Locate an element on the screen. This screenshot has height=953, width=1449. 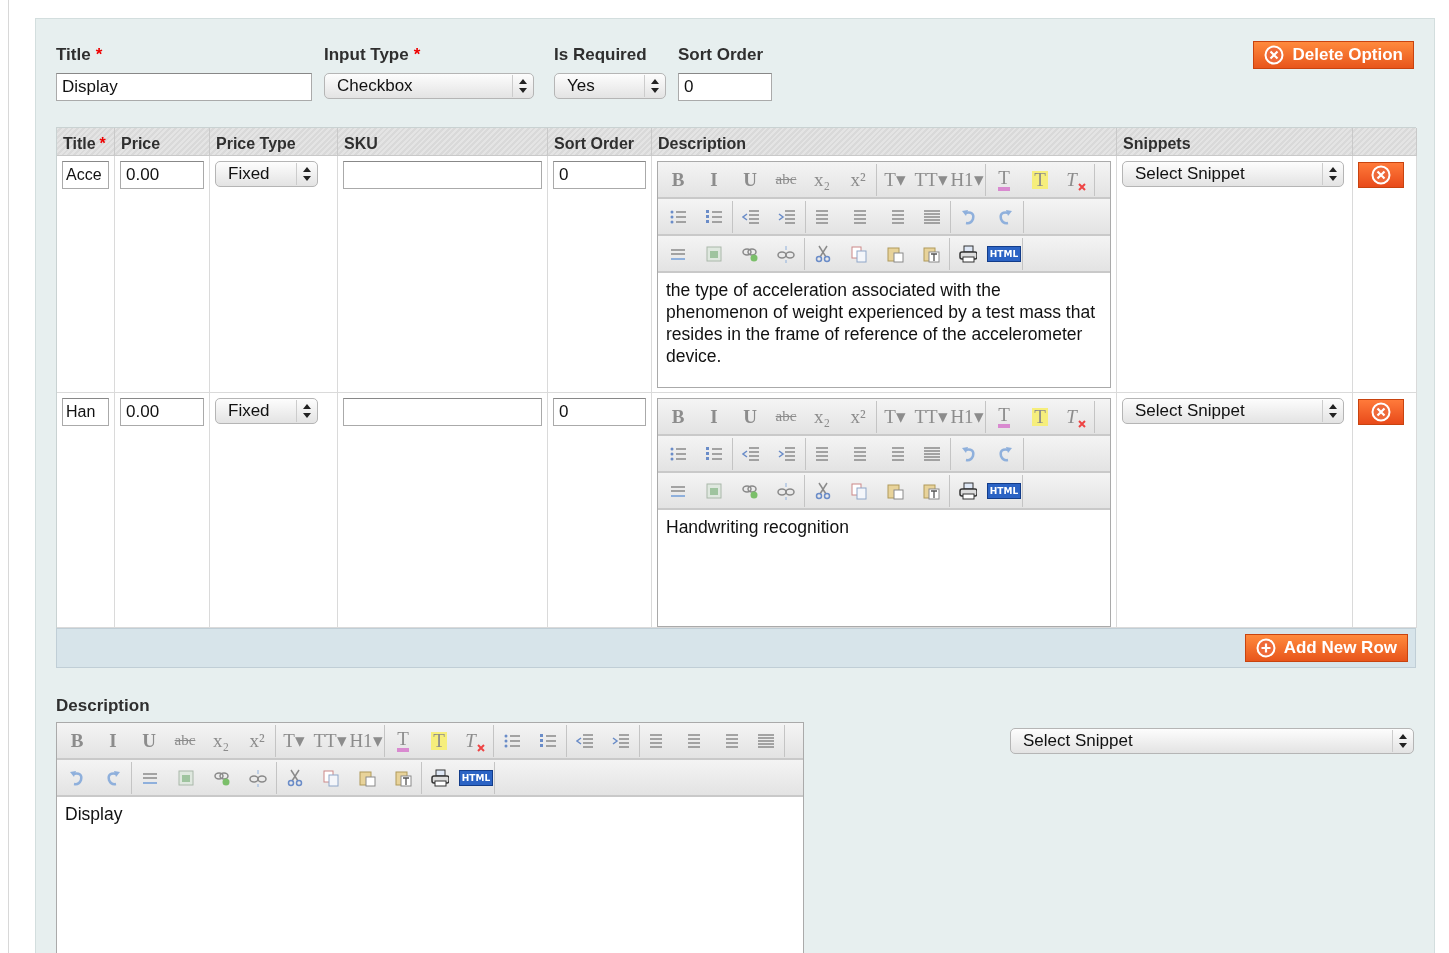
title-input: Display is located at coordinates (184, 87).